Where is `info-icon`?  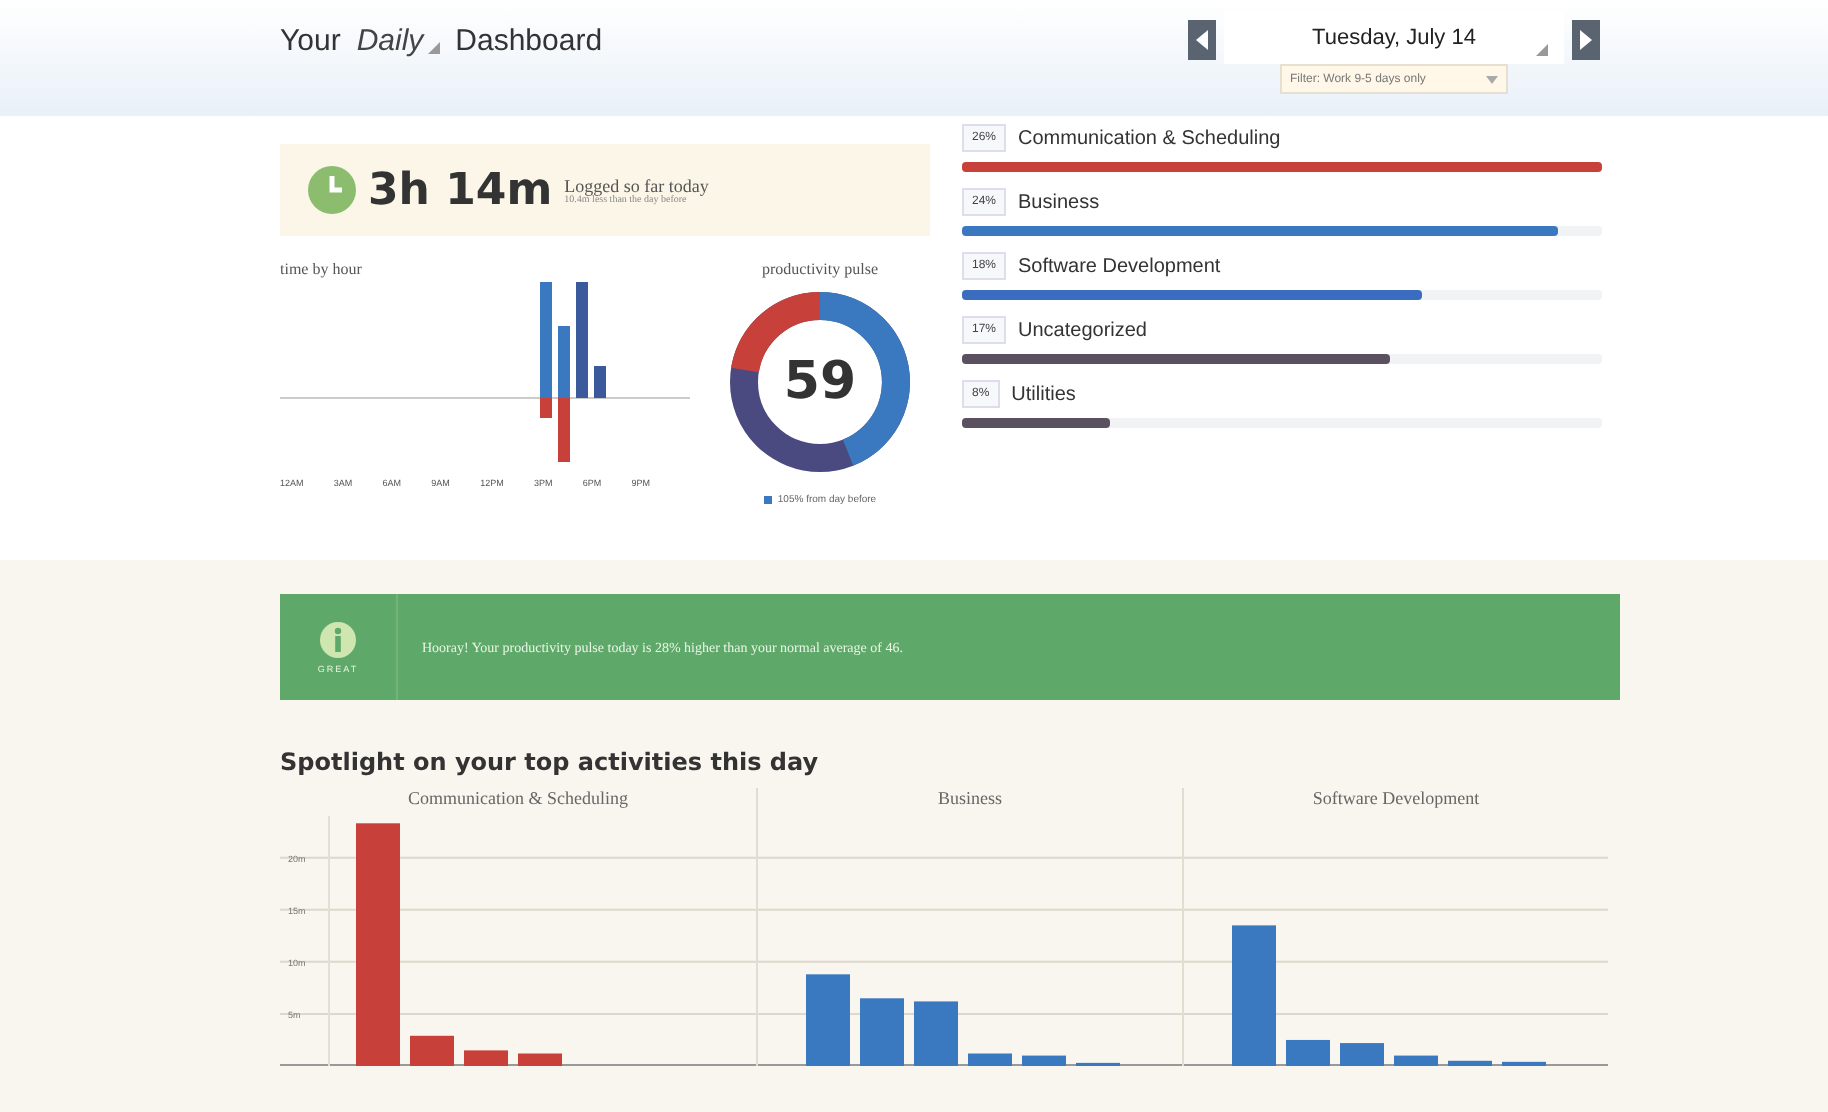 info-icon is located at coordinates (338, 639).